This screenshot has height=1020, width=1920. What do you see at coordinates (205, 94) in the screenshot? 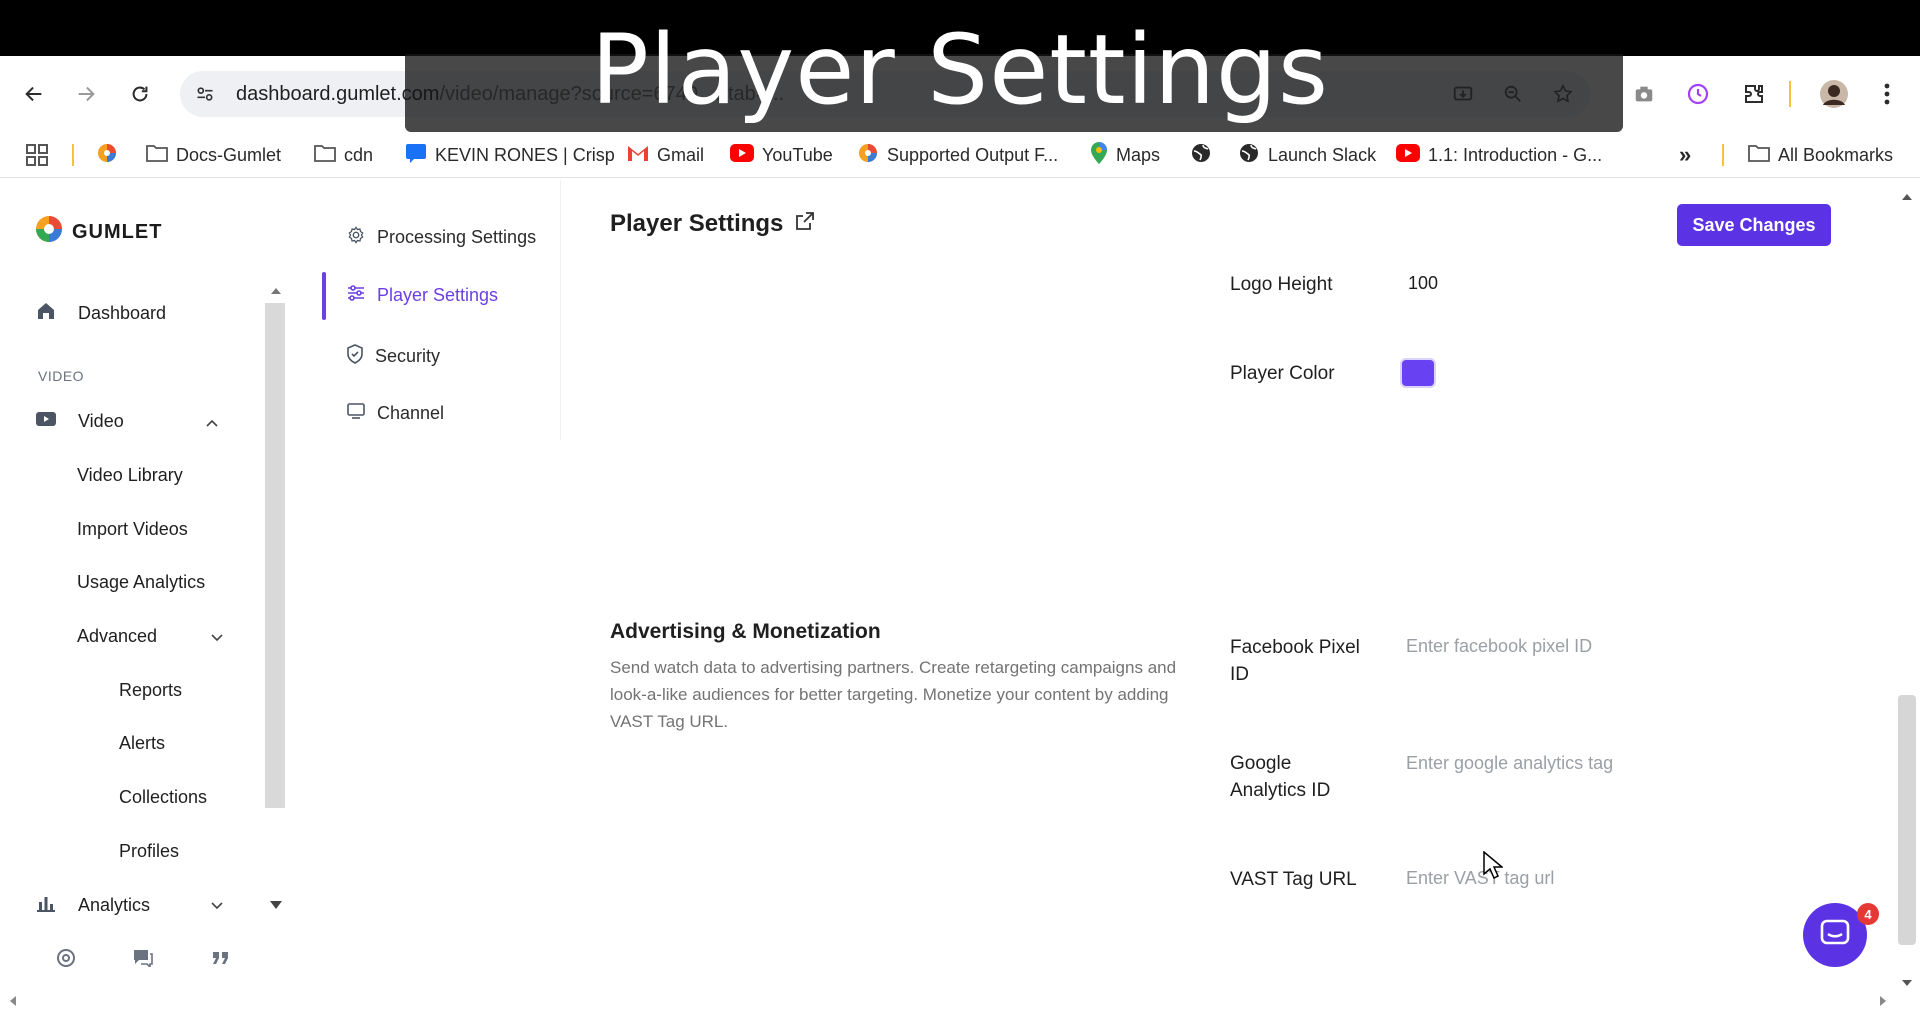
I see `site-info-icon` at bounding box center [205, 94].